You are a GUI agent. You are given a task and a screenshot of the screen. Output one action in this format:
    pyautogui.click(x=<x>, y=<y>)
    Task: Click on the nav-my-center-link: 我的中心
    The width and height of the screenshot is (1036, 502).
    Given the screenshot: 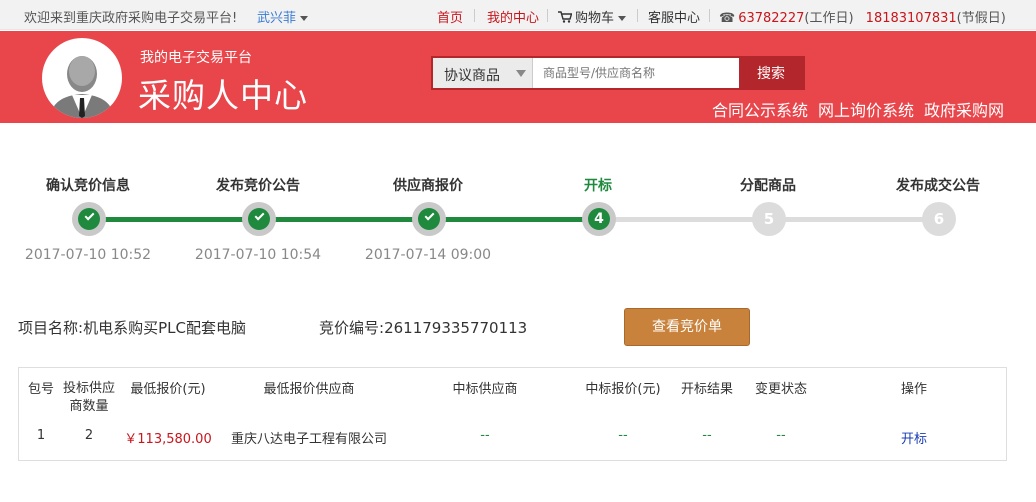 What is the action you would take?
    pyautogui.click(x=513, y=16)
    